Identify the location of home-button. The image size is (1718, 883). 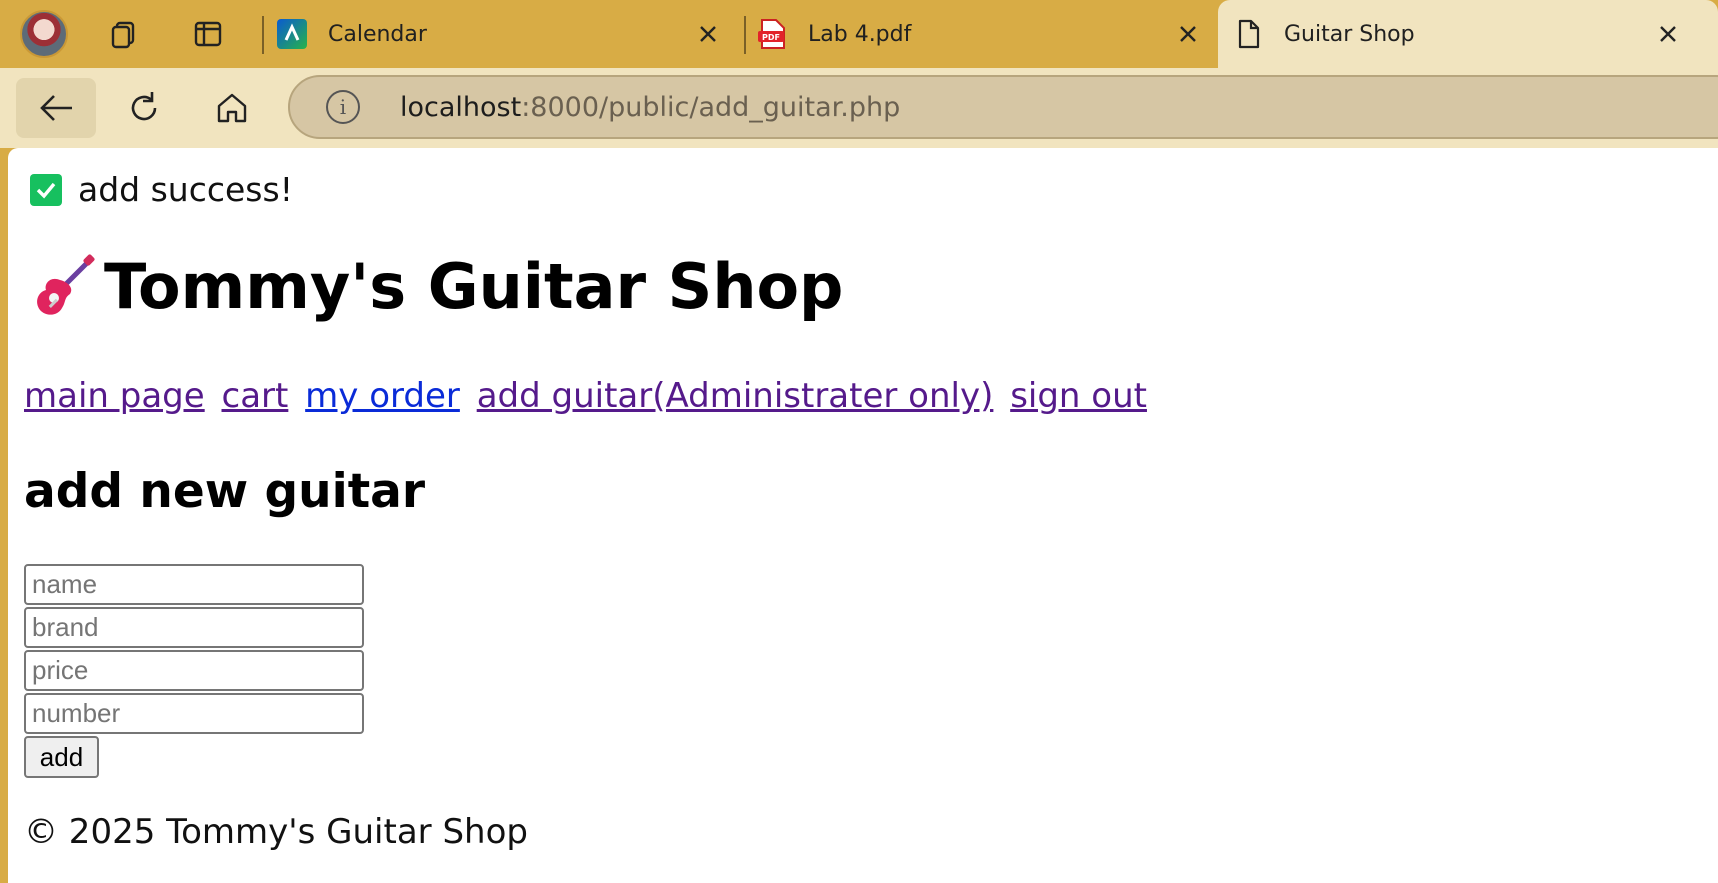
(232, 108).